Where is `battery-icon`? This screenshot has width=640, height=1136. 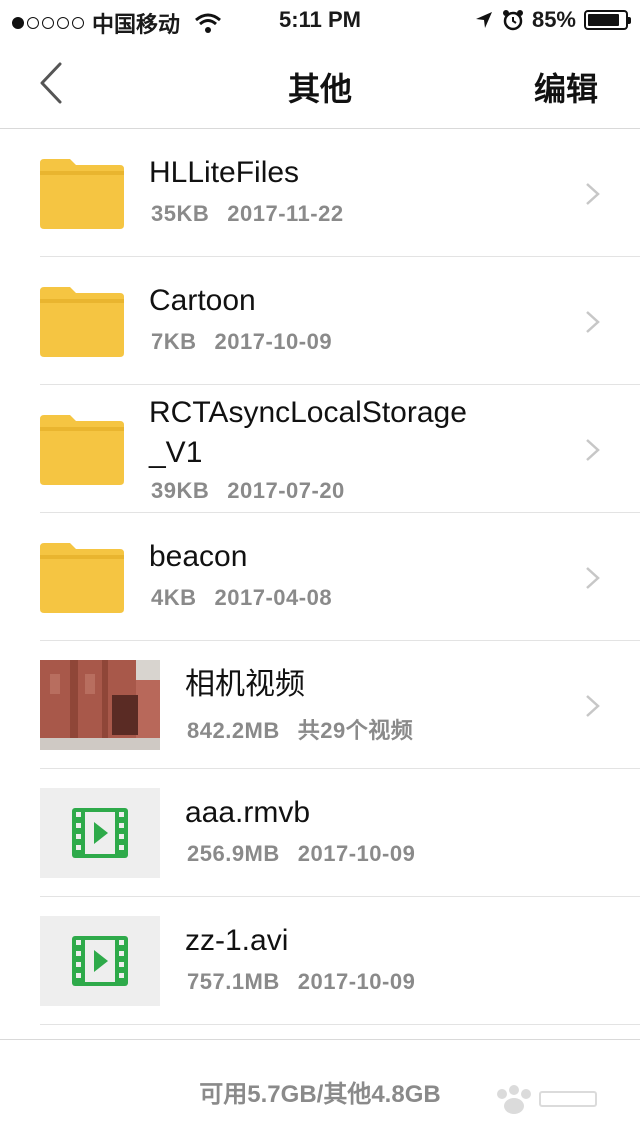
battery-icon is located at coordinates (607, 20).